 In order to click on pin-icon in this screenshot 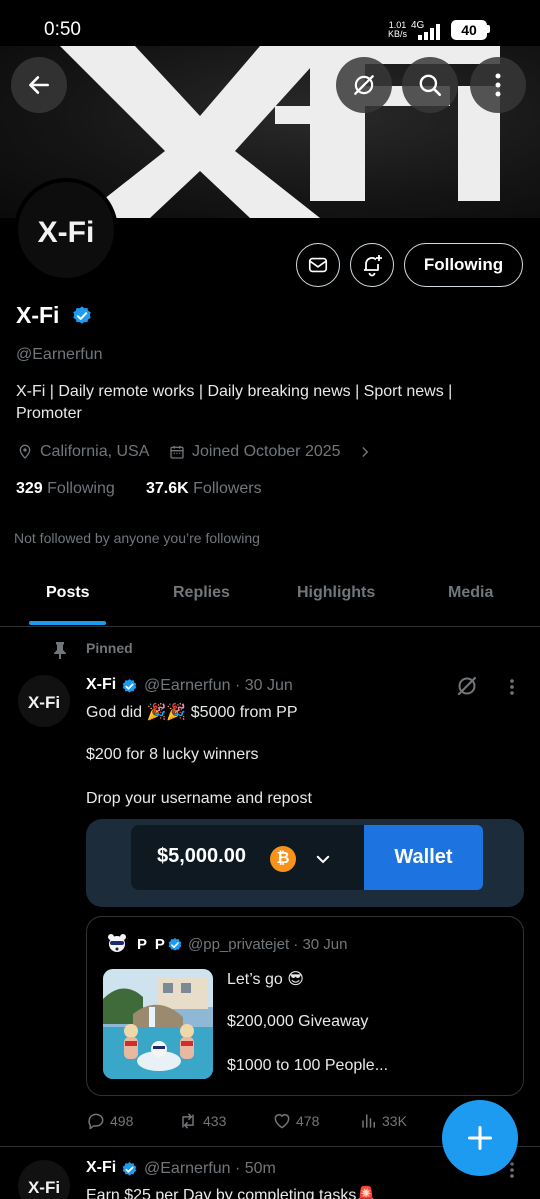, I will do `click(60, 650)`.